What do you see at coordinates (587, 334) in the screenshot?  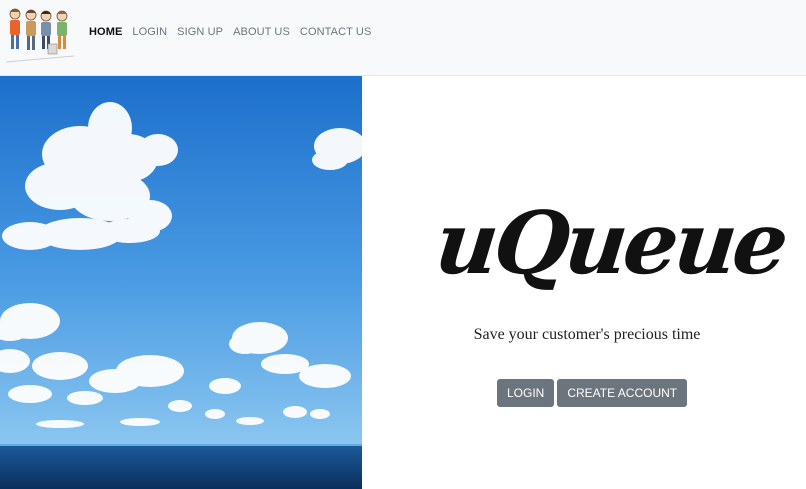 I see `tagline: Save your customer's precious time` at bounding box center [587, 334].